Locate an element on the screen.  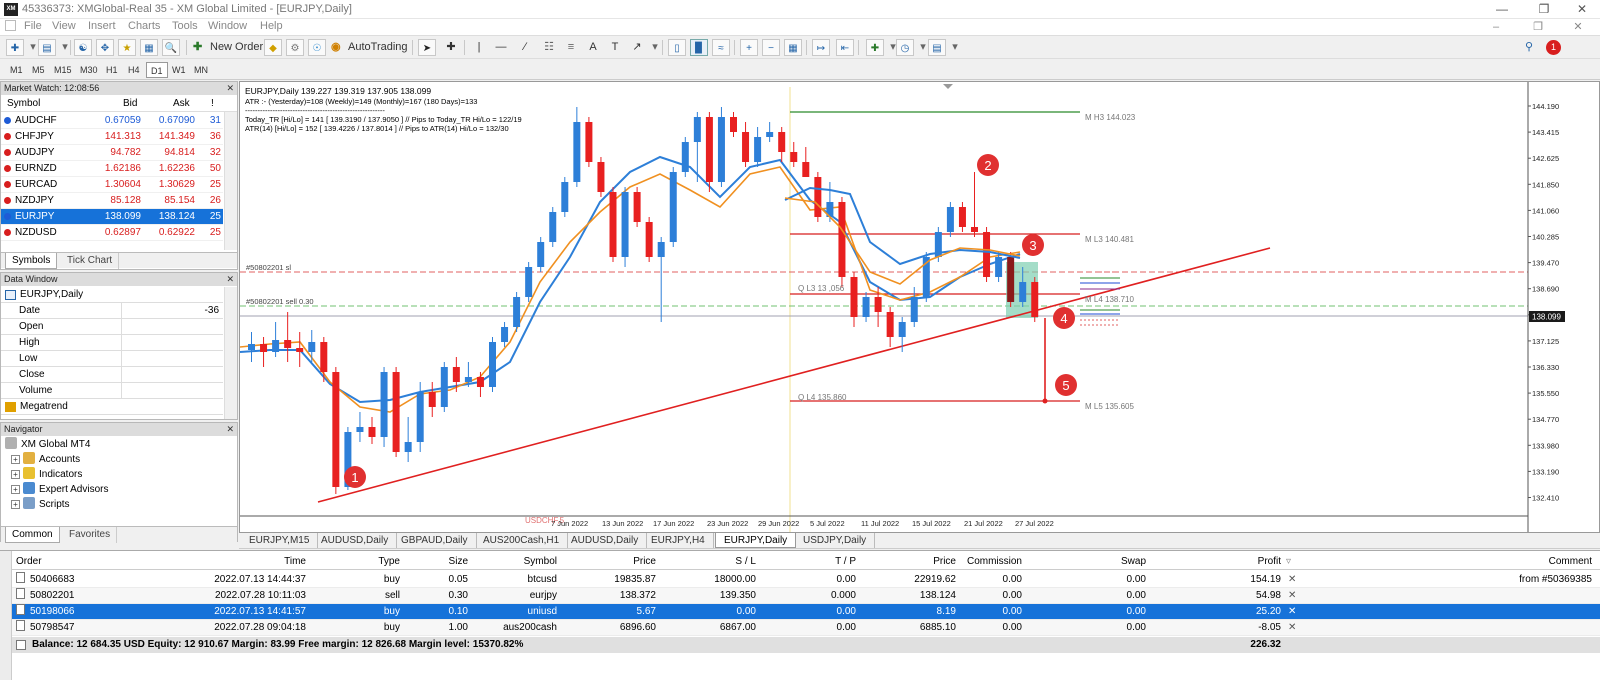
new-chart-icon: ✚ is located at coordinates (15, 47).